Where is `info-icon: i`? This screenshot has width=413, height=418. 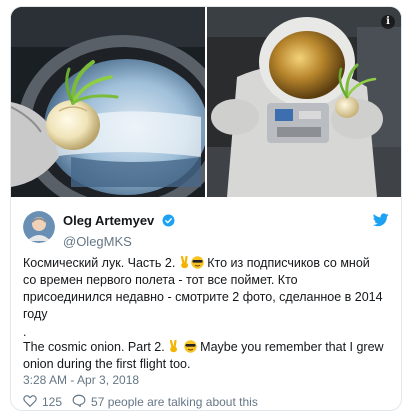 info-icon: i is located at coordinates (388, 22).